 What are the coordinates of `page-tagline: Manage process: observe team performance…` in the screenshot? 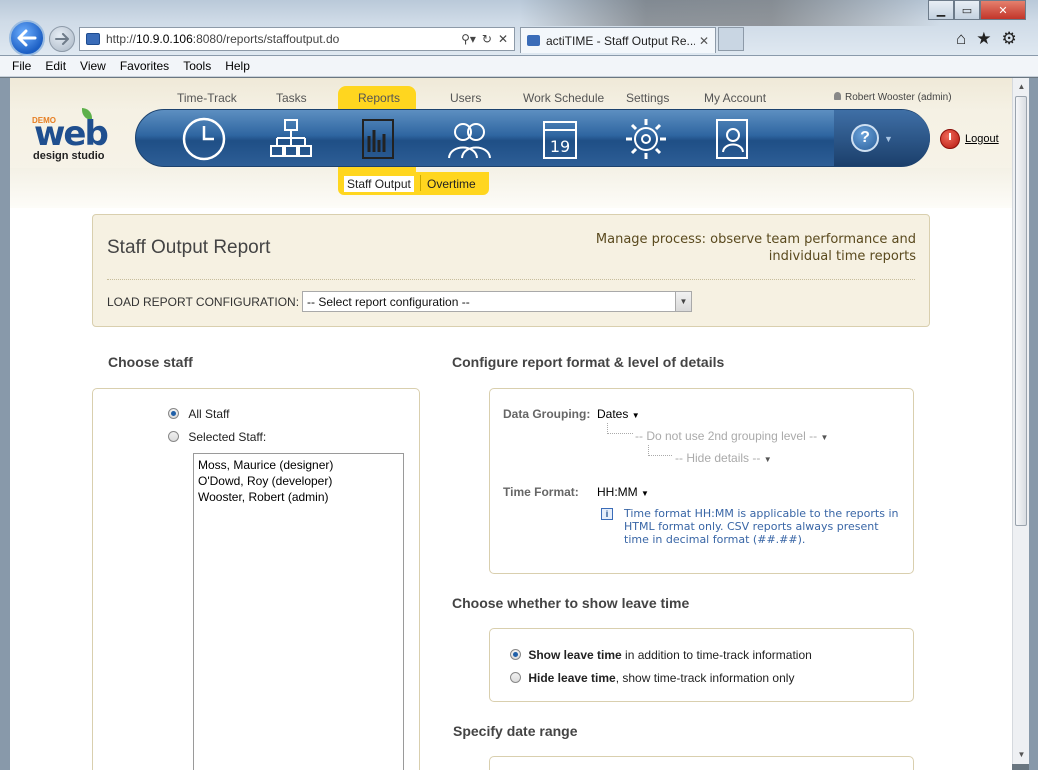 It's located at (755, 248).